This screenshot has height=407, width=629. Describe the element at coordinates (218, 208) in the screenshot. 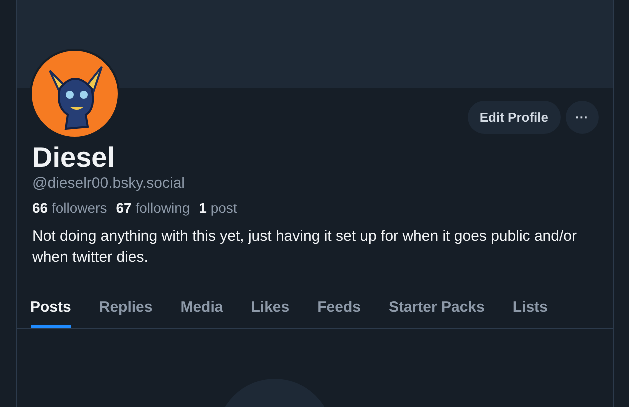

I see `profile-stat: 1 post` at that location.